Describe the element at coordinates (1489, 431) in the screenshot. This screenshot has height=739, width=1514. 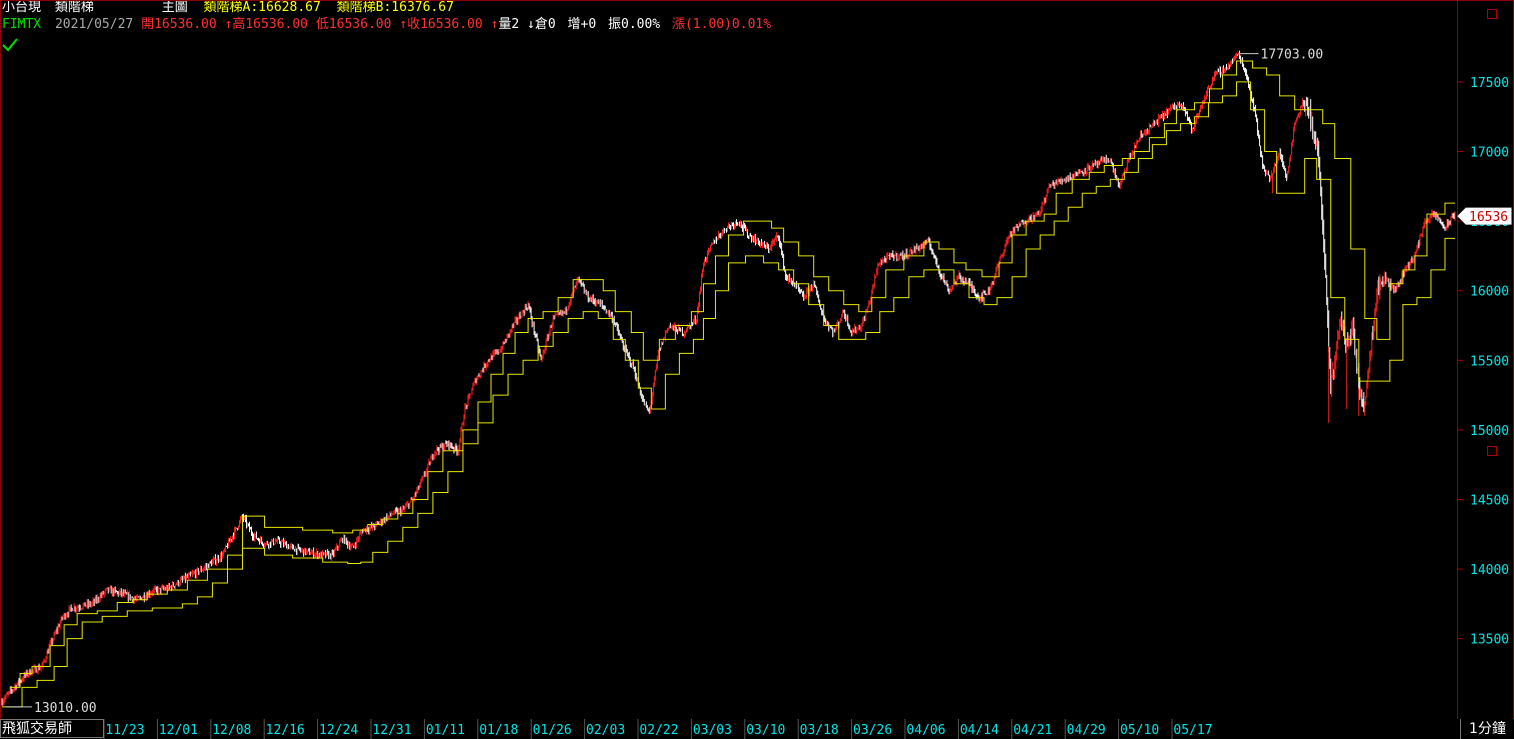
I see `y-tick-label: 15000` at that location.